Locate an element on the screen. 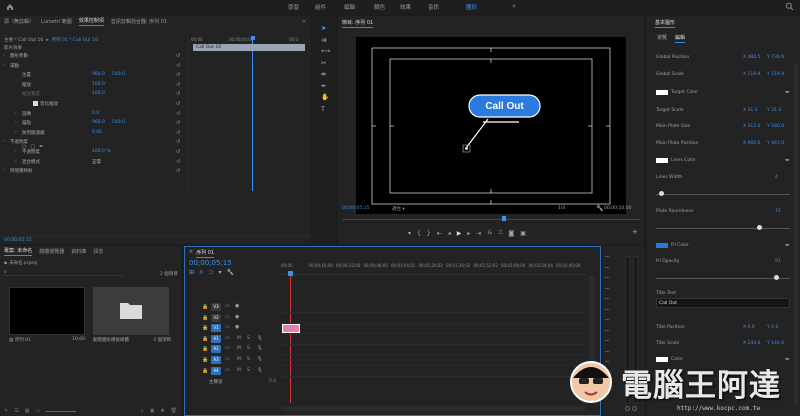  eg-y-value: Y 119.9 is located at coordinates (775, 74).